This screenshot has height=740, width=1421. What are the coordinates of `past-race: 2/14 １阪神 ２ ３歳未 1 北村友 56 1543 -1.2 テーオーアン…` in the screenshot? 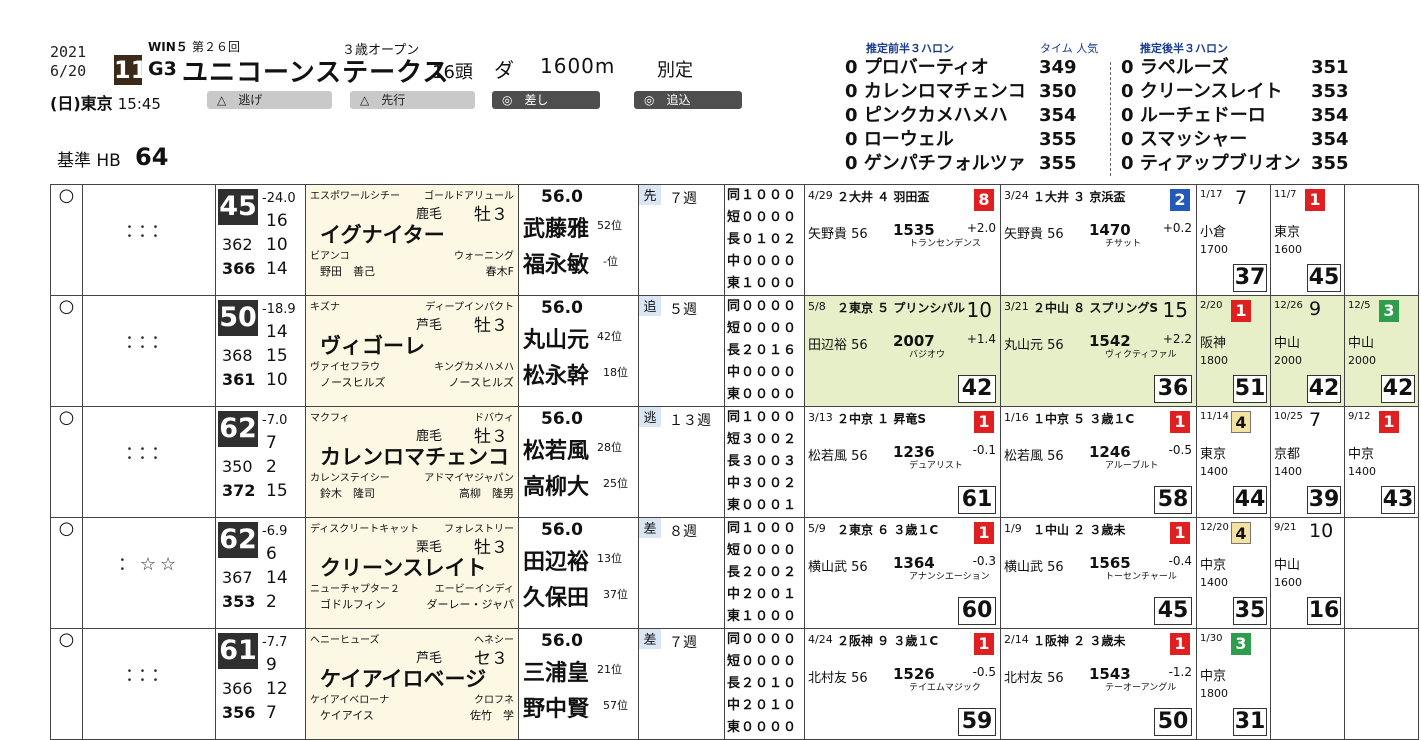 It's located at (1098, 684).